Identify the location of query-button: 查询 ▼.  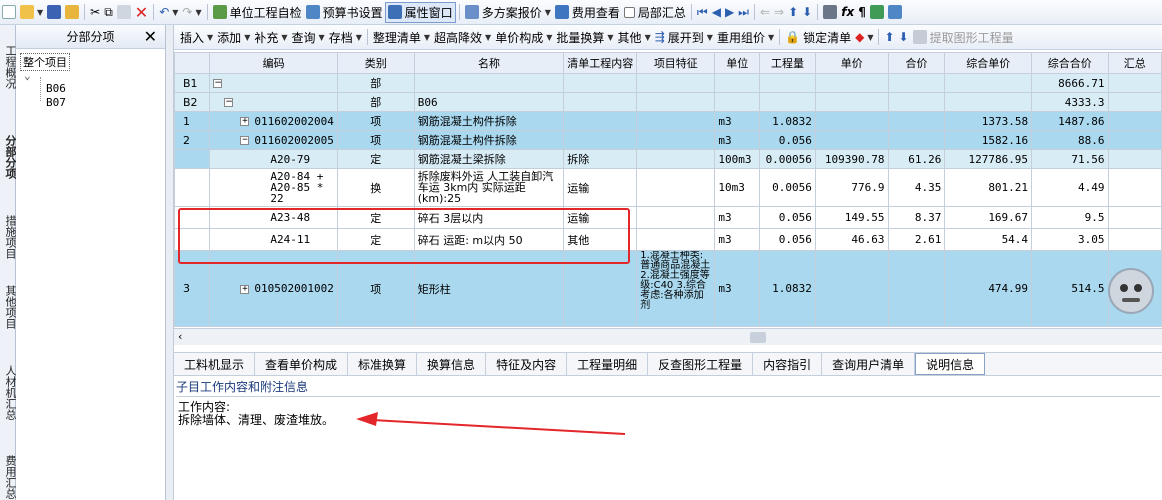
(308, 37).